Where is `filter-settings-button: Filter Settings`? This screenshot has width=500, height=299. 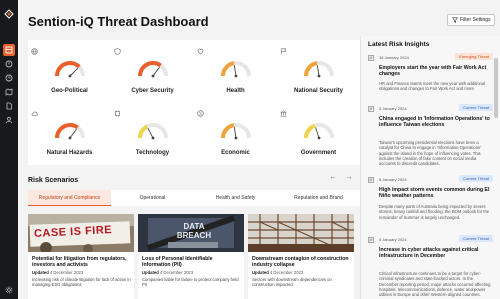
filter-settings-button: Filter Settings is located at coordinates (471, 20).